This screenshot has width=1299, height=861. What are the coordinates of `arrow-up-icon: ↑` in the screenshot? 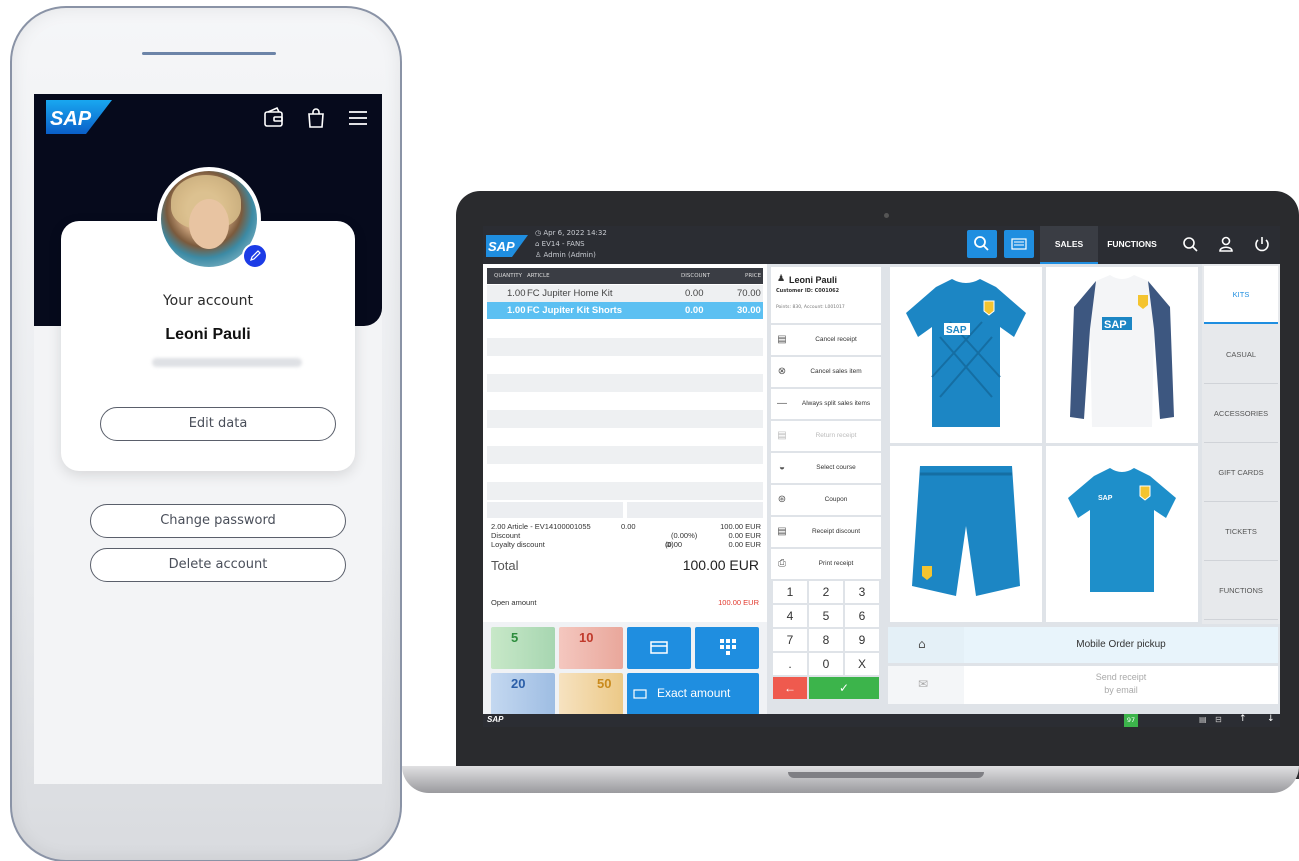 It's located at (1243, 719).